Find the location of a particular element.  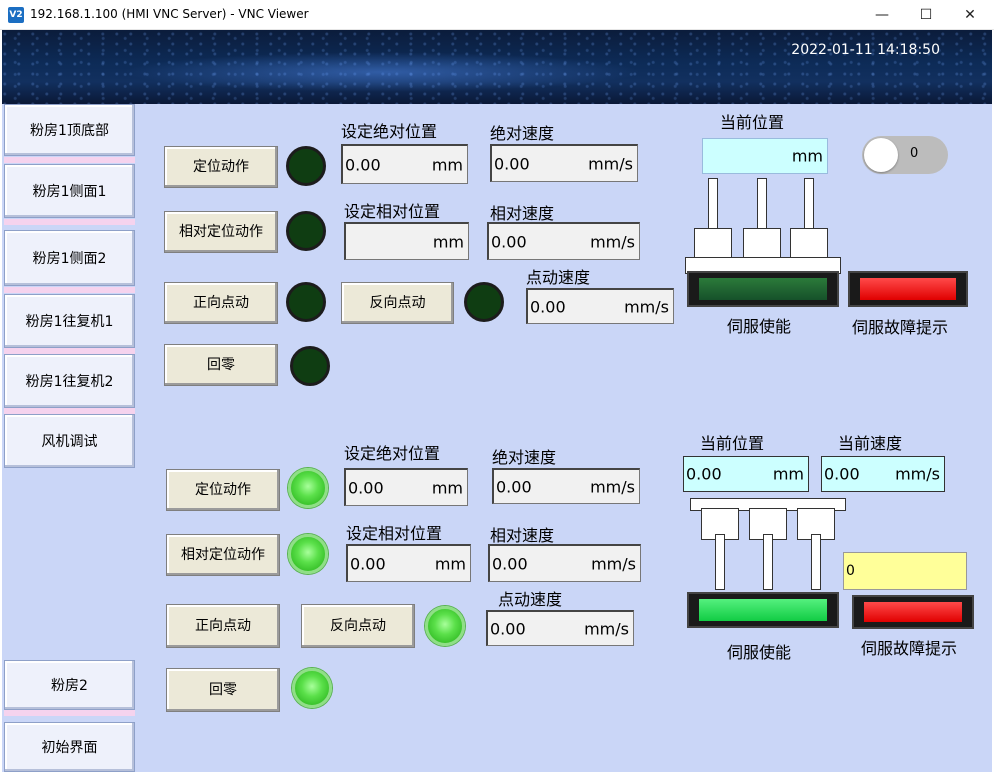

sidebar-item-label: 初始界面 is located at coordinates (69, 748).